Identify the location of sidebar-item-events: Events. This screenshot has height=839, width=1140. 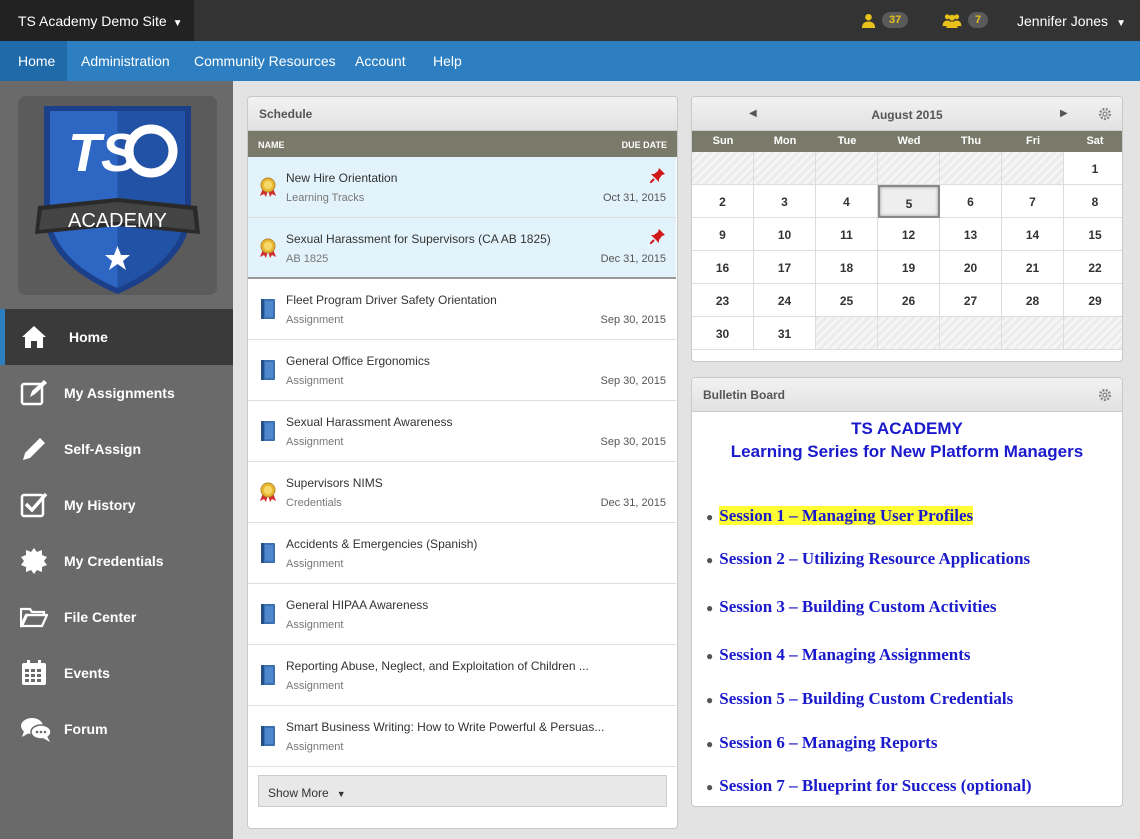
(116, 673).